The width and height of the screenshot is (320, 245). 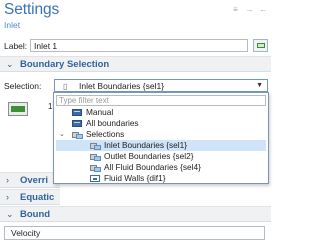 I want to click on tree-item-fluid-walls: Fluid Walls {dif1}, so click(x=161, y=178).